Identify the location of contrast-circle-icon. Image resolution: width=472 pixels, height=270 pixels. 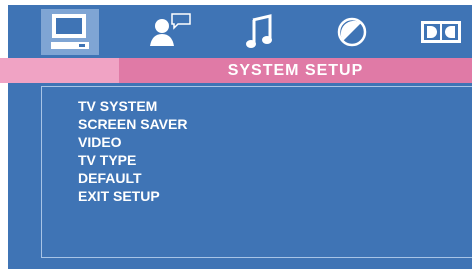
(352, 32).